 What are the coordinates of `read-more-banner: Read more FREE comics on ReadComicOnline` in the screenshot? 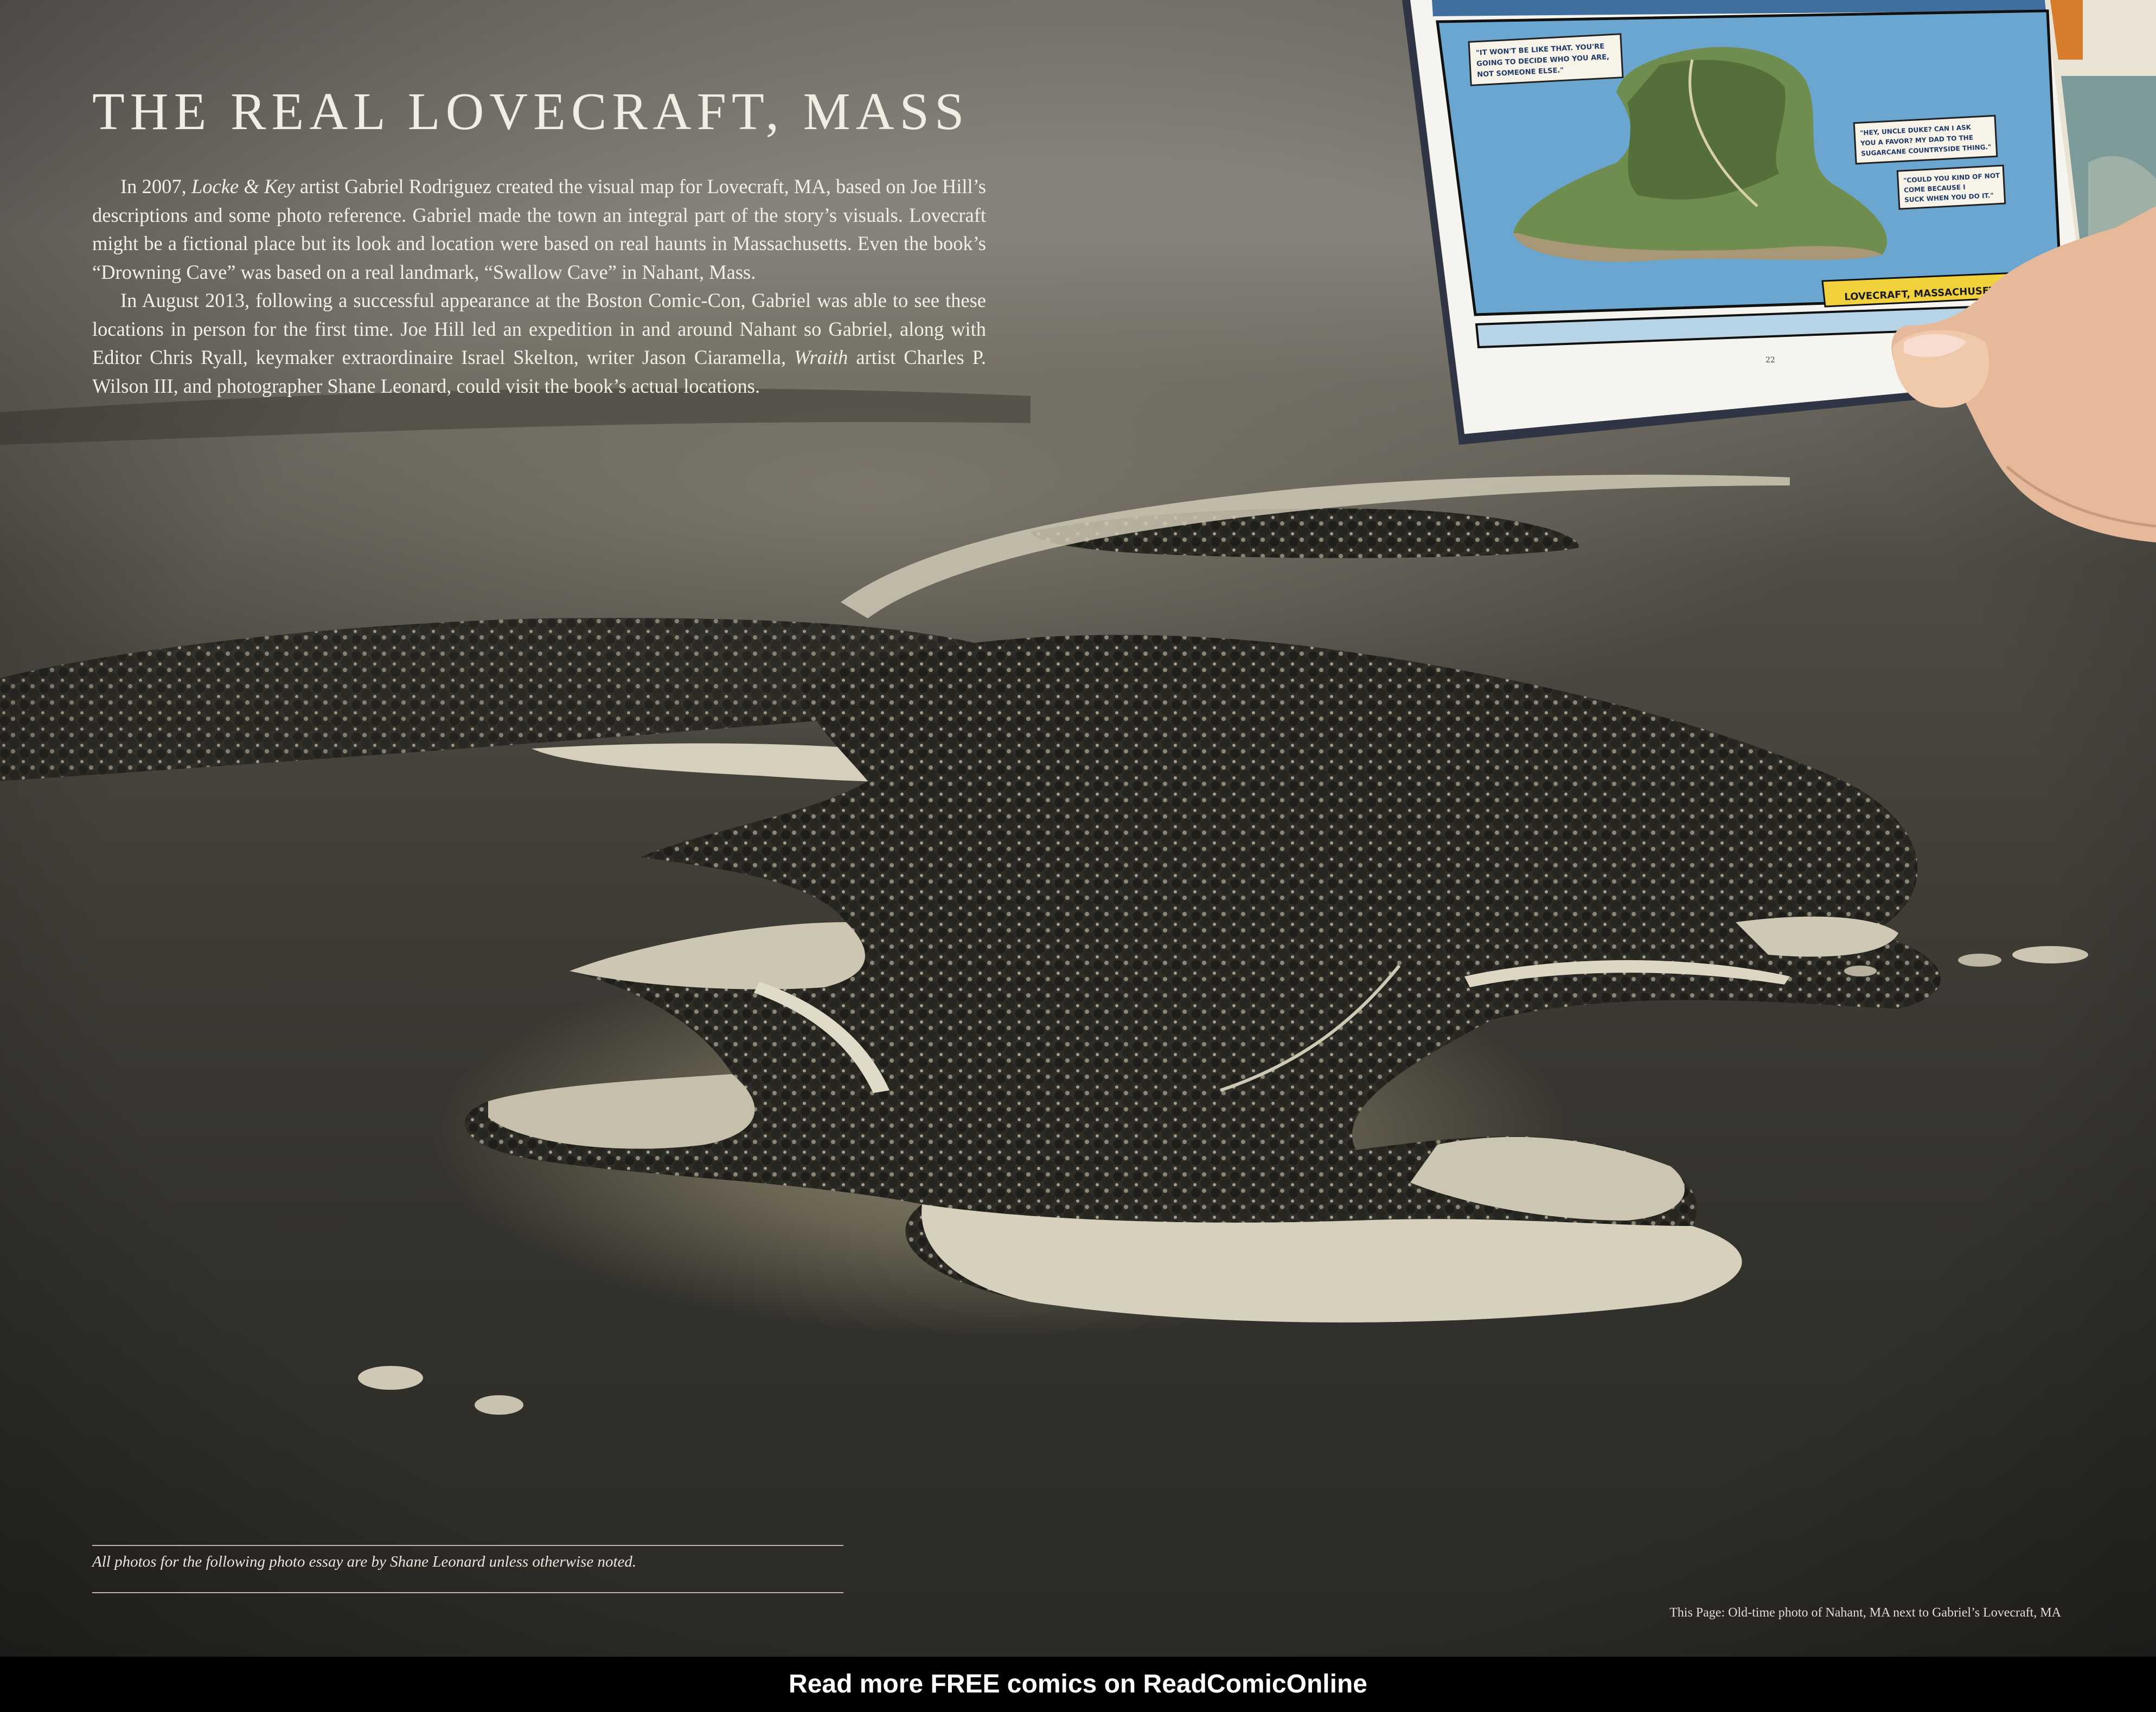 It's located at (1078, 1684).